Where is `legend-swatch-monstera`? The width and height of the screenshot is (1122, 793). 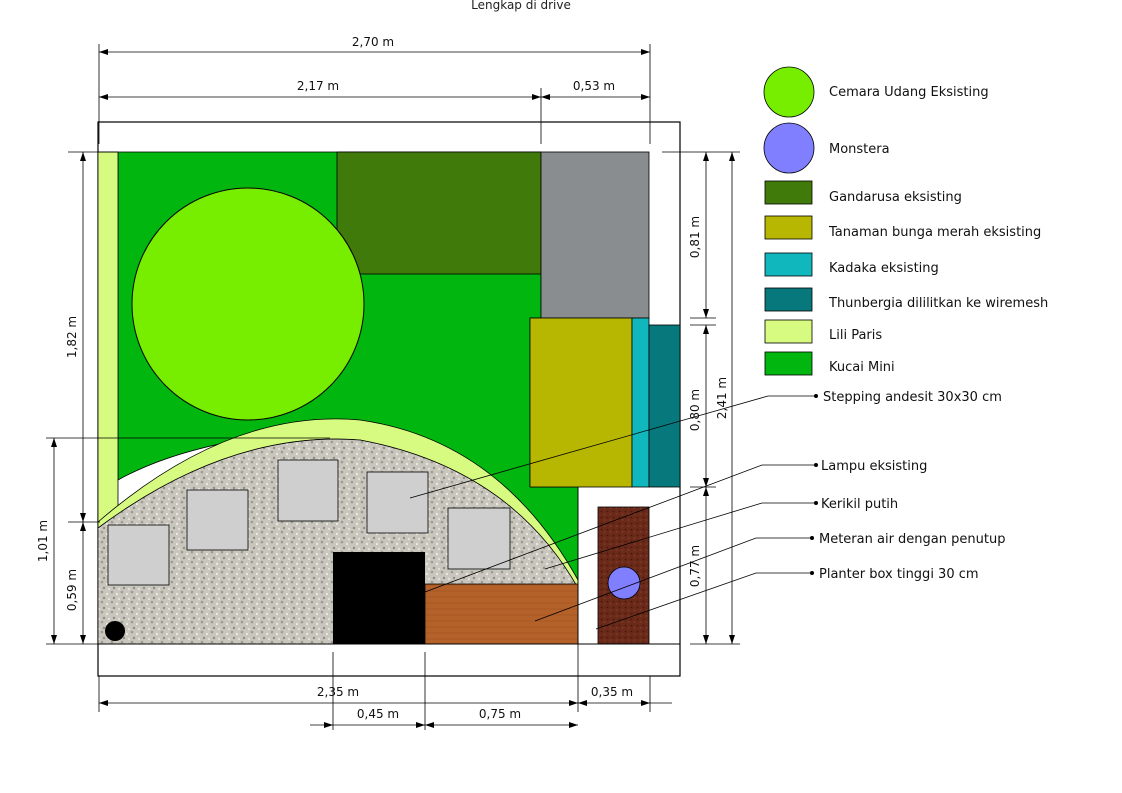
legend-swatch-monstera is located at coordinates (789, 148).